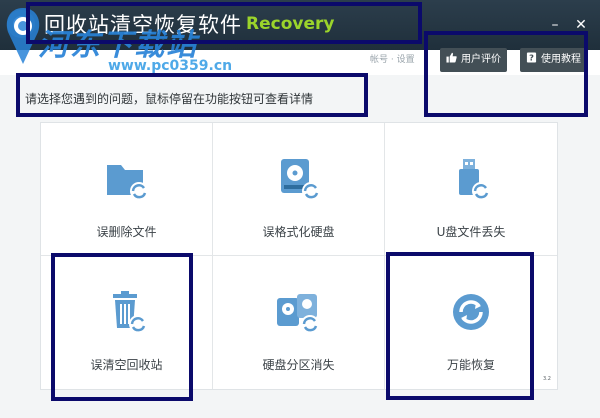  I want to click on document-question-icon: ?, so click(531, 57).